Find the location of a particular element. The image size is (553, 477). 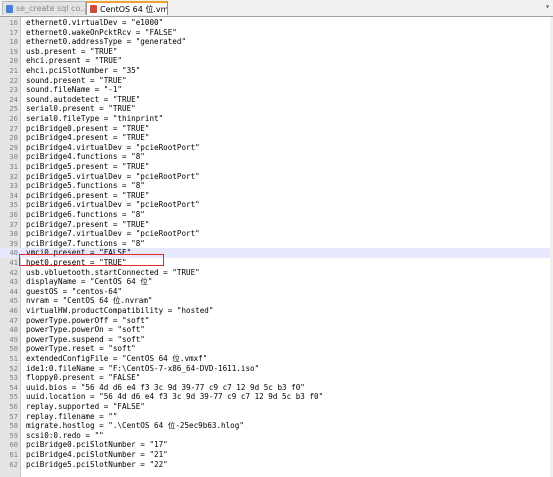

code-line: 41 hpet0.present = "TRUE" is located at coordinates (276, 263).